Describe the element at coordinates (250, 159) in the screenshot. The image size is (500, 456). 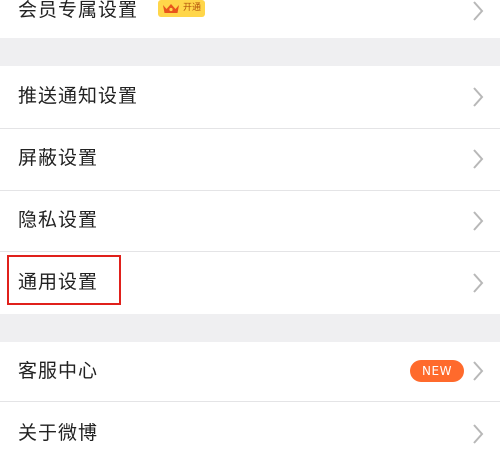
I see `settings-row-block: 屏蔽设置` at that location.